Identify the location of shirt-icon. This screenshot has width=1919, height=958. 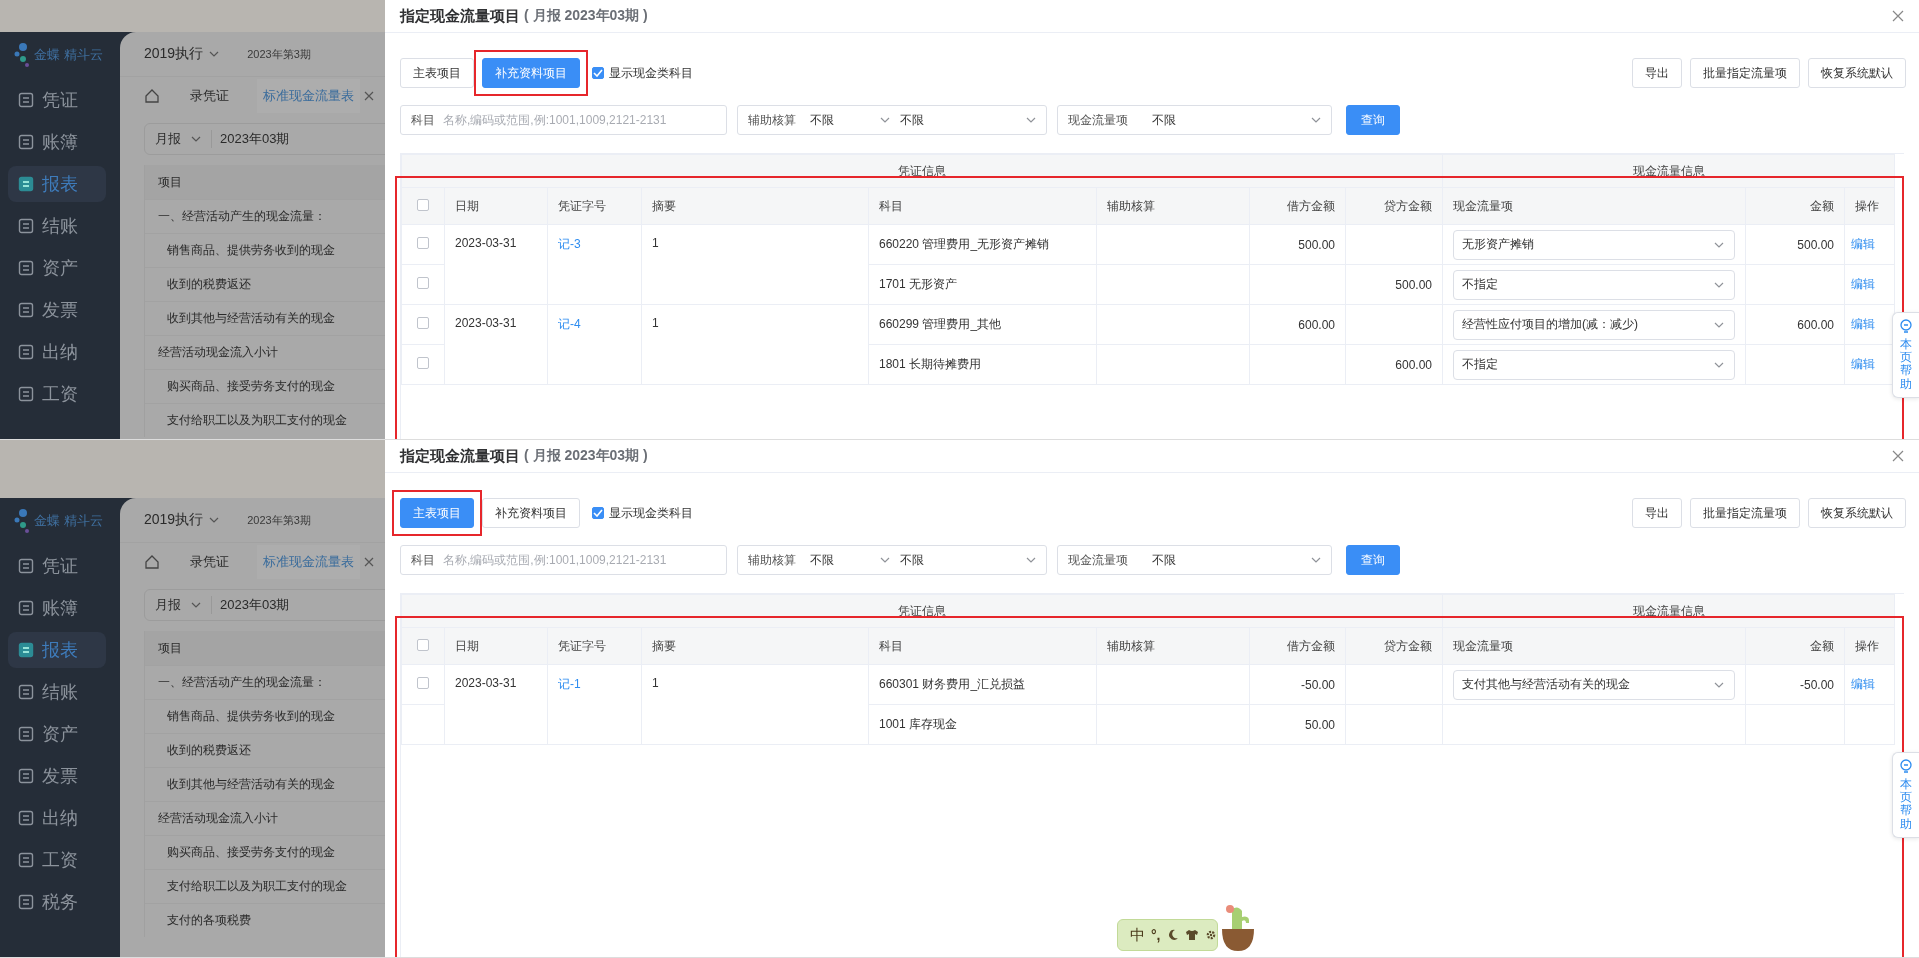
(1191, 935).